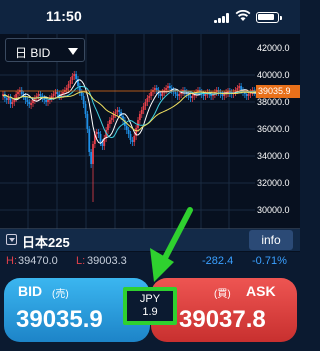 This screenshot has height=351, width=320. Describe the element at coordinates (278, 91) in the screenshot. I see `current-price-tag: 39035.9` at that location.